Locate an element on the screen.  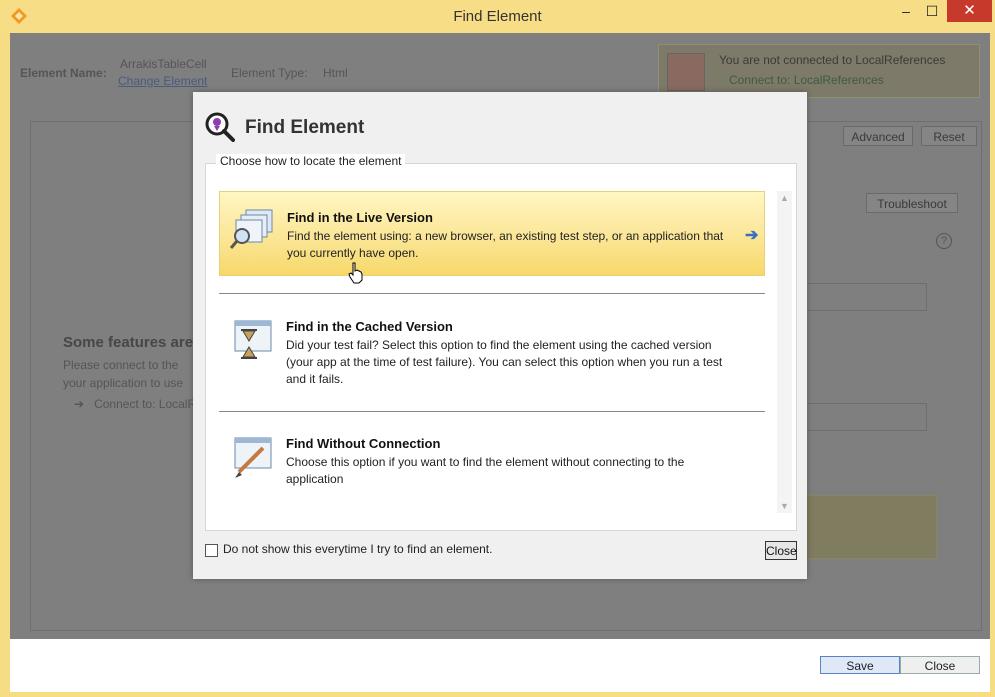
window-pen-icon is located at coordinates (253, 457).